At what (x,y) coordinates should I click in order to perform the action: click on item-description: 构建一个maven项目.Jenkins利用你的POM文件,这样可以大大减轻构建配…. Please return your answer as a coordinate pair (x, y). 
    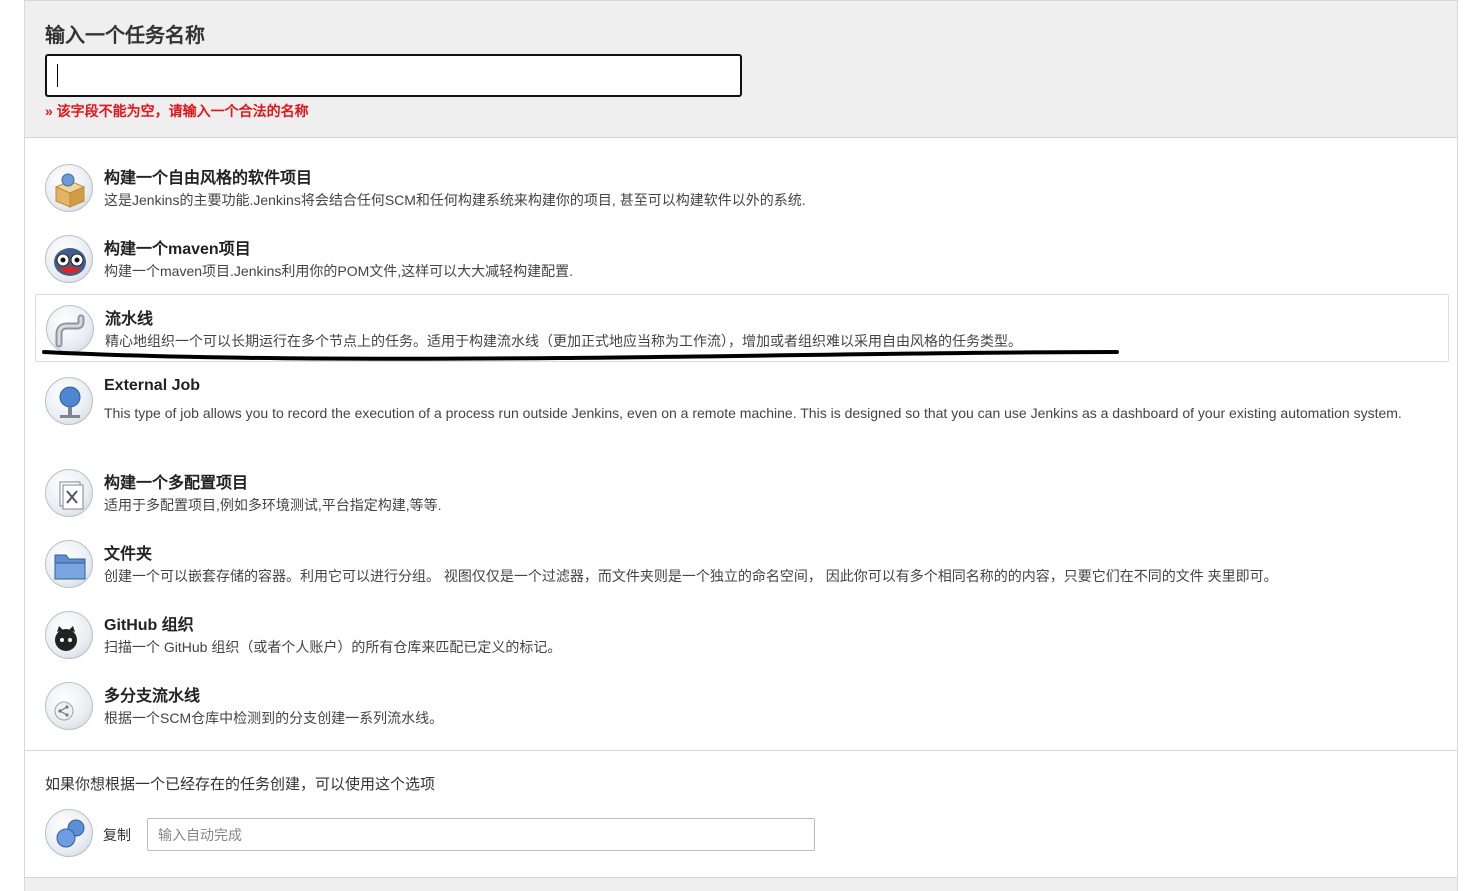
    Looking at the image, I should click on (339, 271).